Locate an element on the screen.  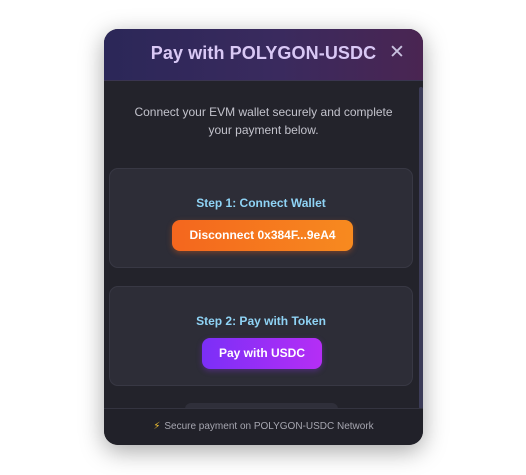
pay-with-usdc-button: Pay with USDC is located at coordinates (262, 353).